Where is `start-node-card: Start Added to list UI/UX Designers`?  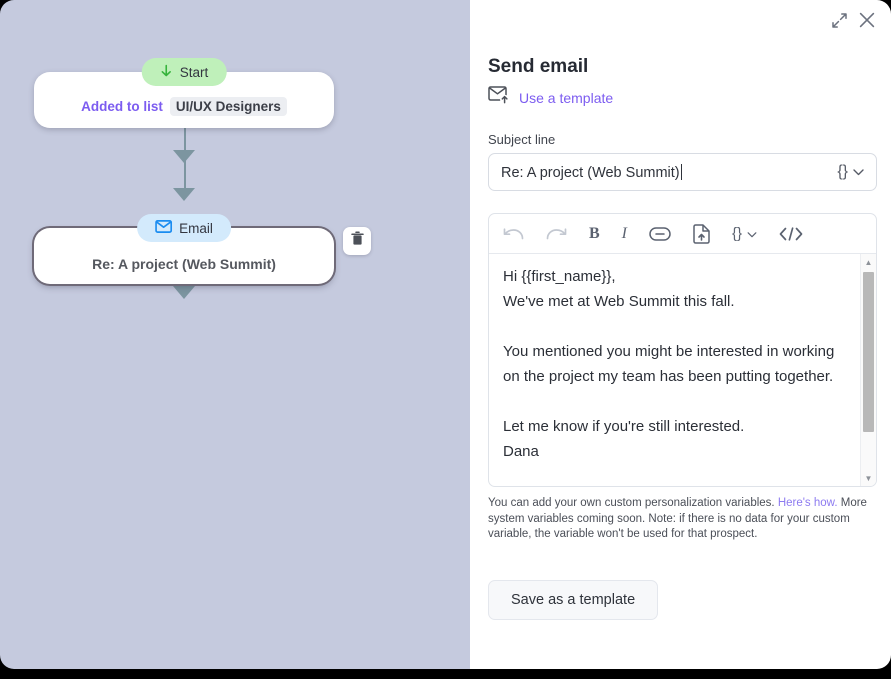 start-node-card: Start Added to list UI/UX Designers is located at coordinates (184, 93).